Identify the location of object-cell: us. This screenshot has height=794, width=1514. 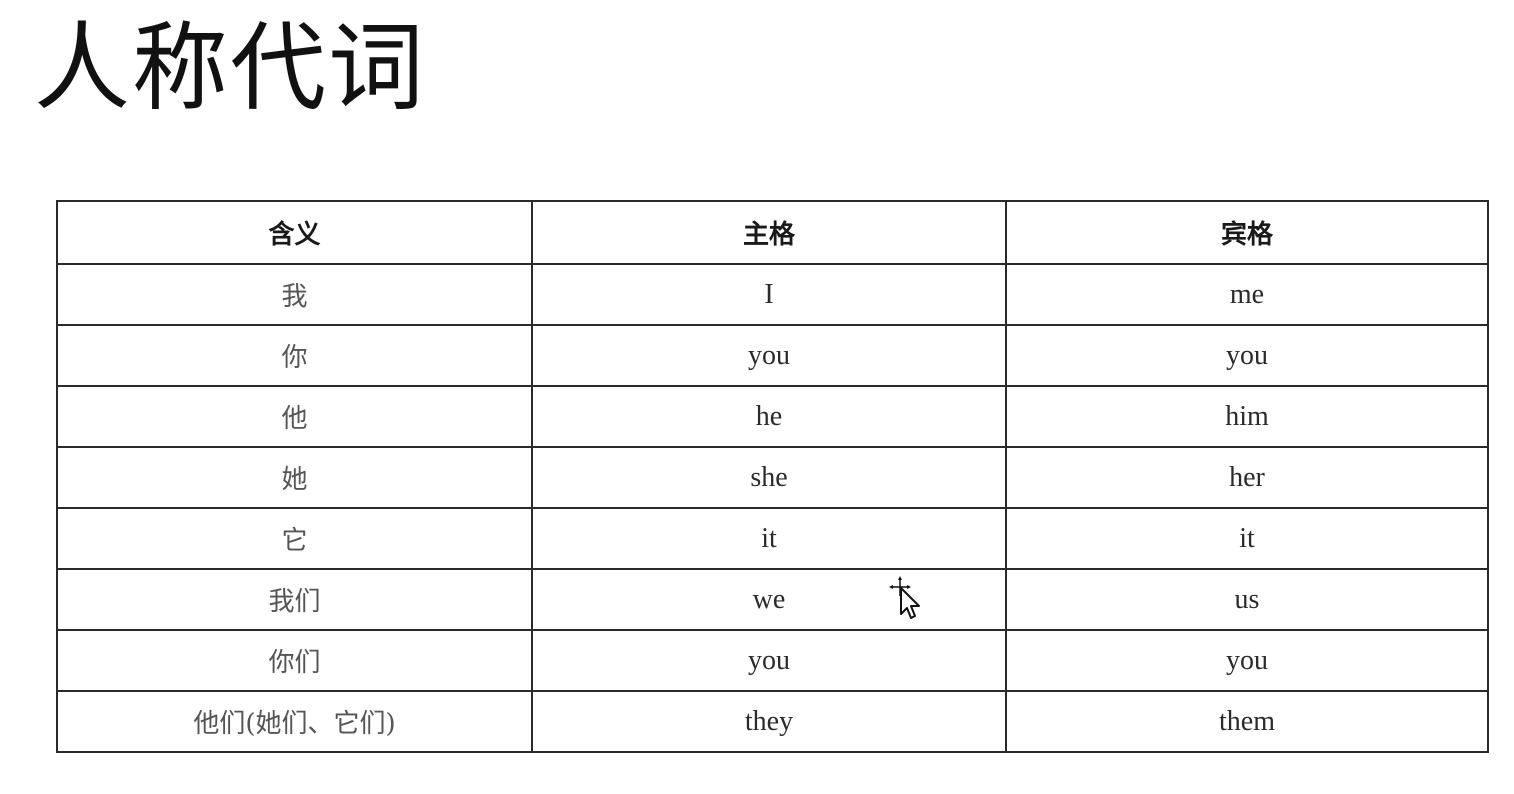
(1247, 599).